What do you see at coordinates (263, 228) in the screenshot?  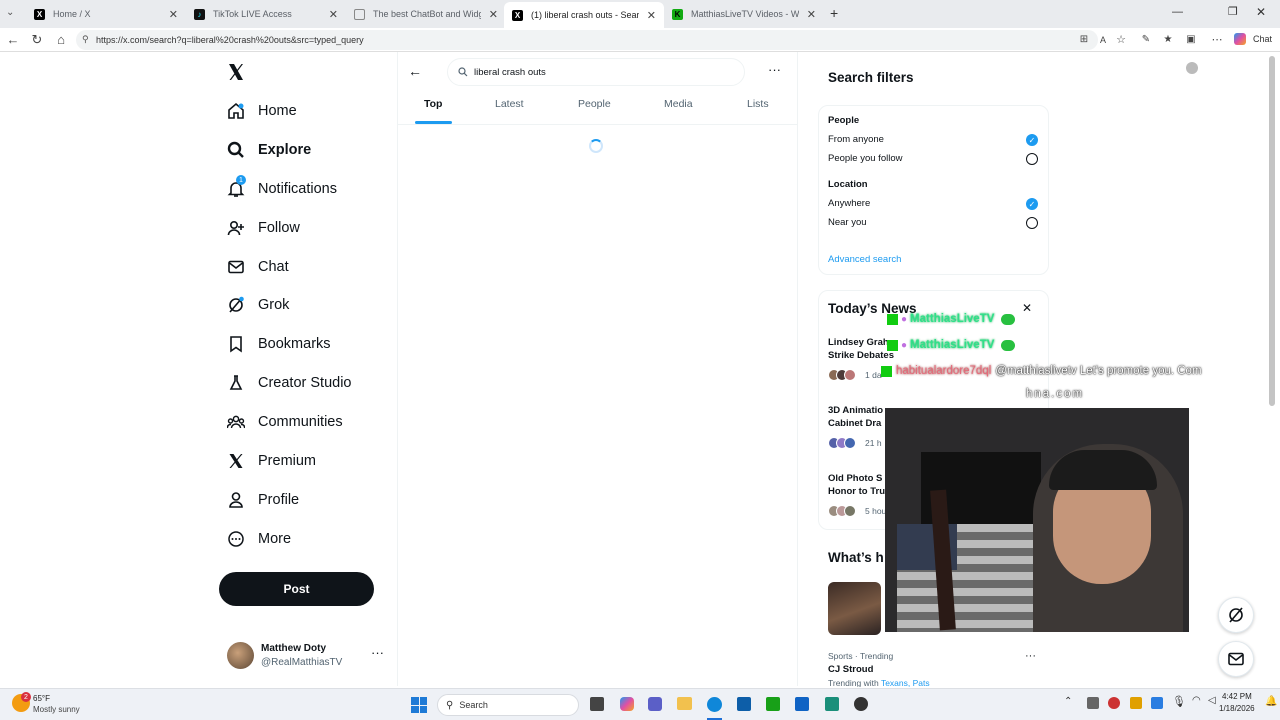 I see `nav-follow: Follow` at bounding box center [263, 228].